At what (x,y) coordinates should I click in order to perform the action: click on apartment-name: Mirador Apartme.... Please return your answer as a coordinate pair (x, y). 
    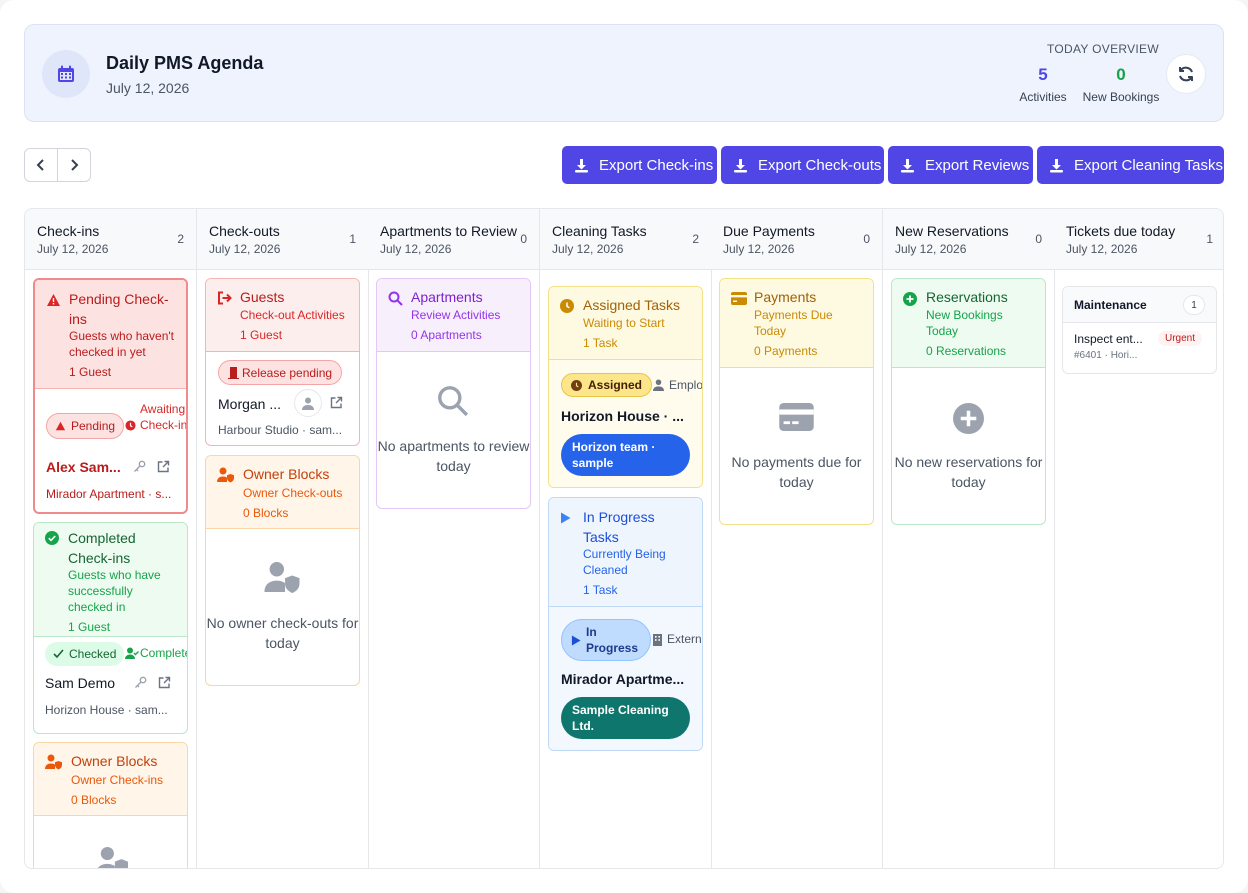
    Looking at the image, I should click on (622, 679).